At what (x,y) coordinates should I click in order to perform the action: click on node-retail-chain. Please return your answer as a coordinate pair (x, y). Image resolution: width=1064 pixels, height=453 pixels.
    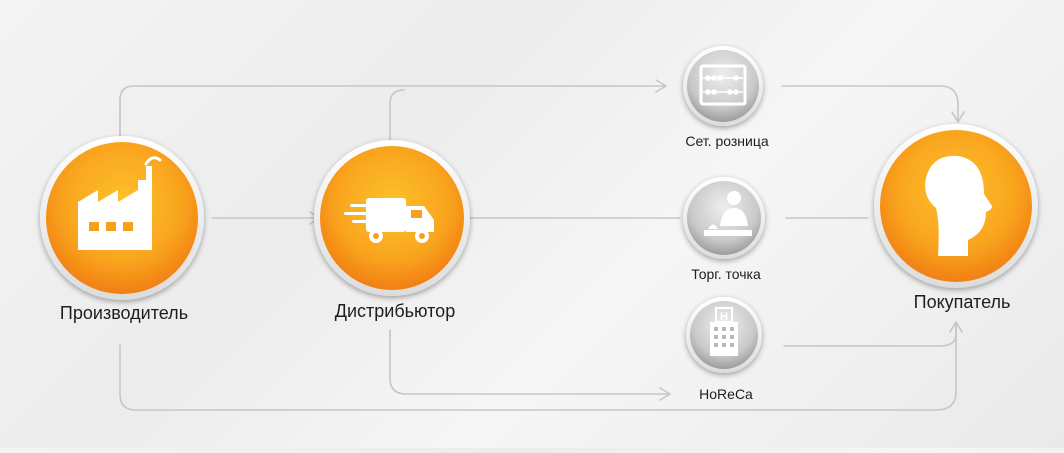
    Looking at the image, I should click on (723, 86).